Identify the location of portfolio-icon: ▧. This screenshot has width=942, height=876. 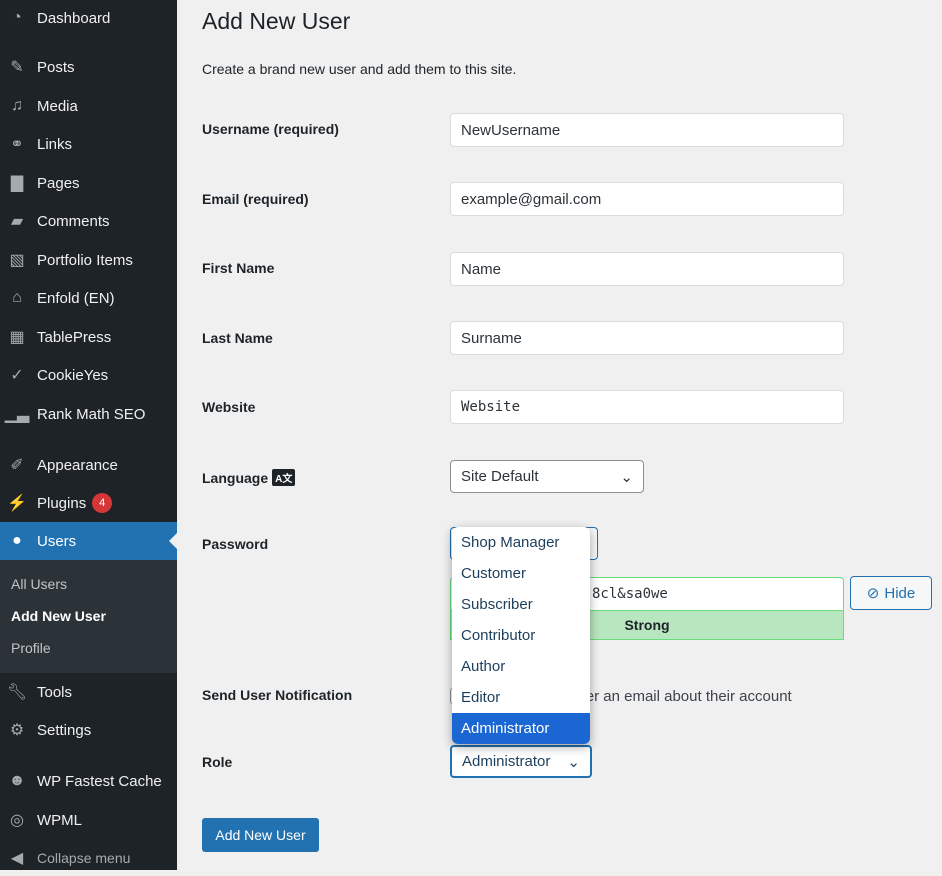
(17, 260).